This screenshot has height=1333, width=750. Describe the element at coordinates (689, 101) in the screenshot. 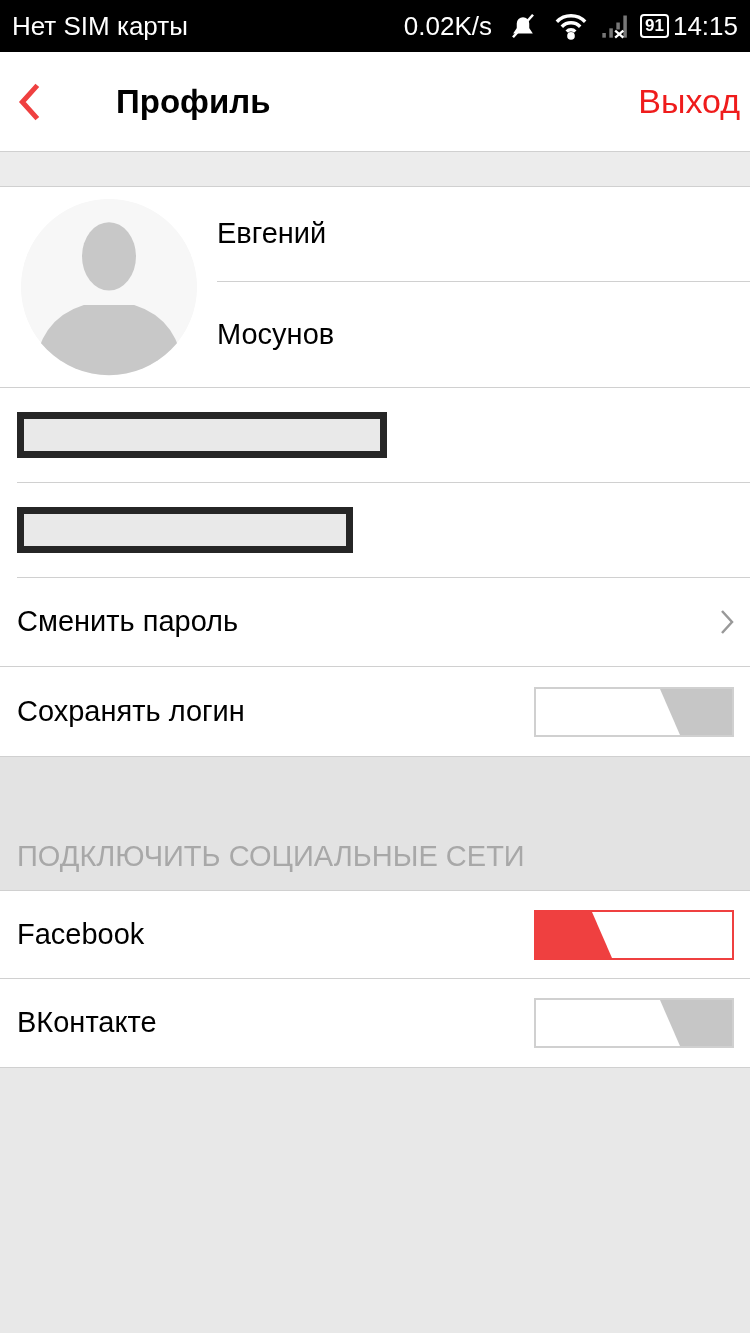

I see `logout-button: Выход` at that location.